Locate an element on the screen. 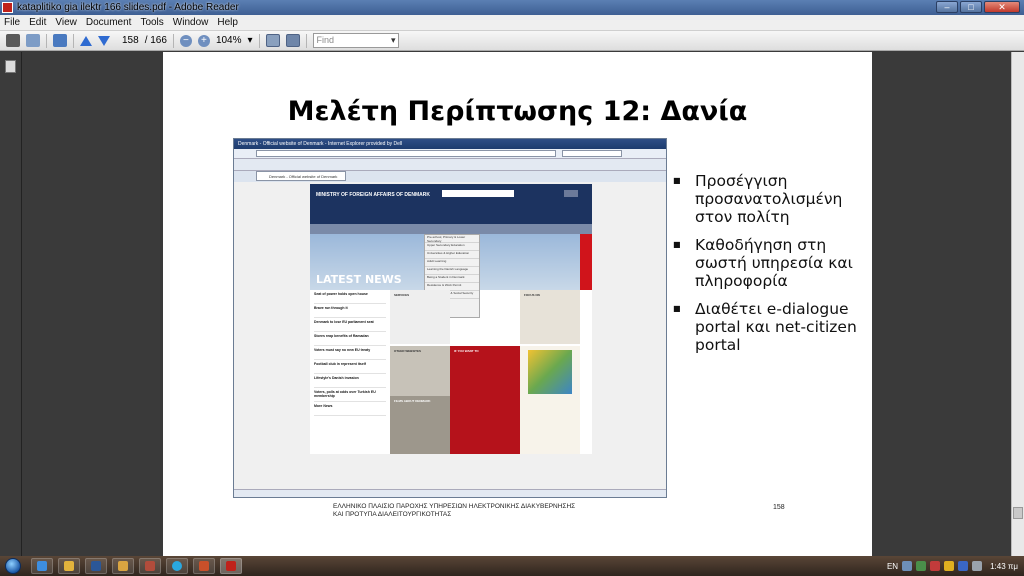 The width and height of the screenshot is (1024, 576). tray-app-icon is located at coordinates (921, 566).